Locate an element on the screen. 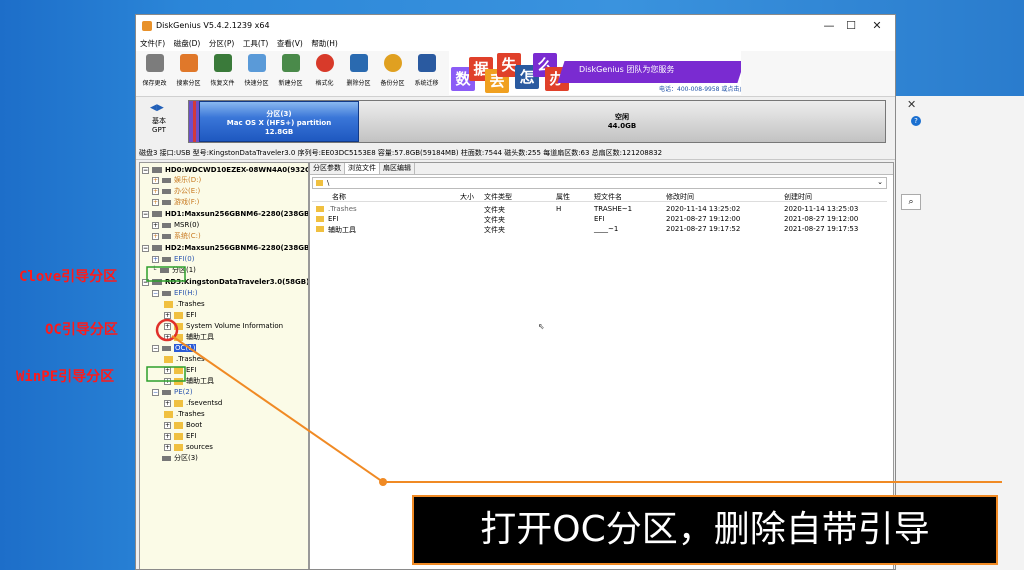  caption-text: 打开OC分区，删除自带引导 is located at coordinates (705, 529).